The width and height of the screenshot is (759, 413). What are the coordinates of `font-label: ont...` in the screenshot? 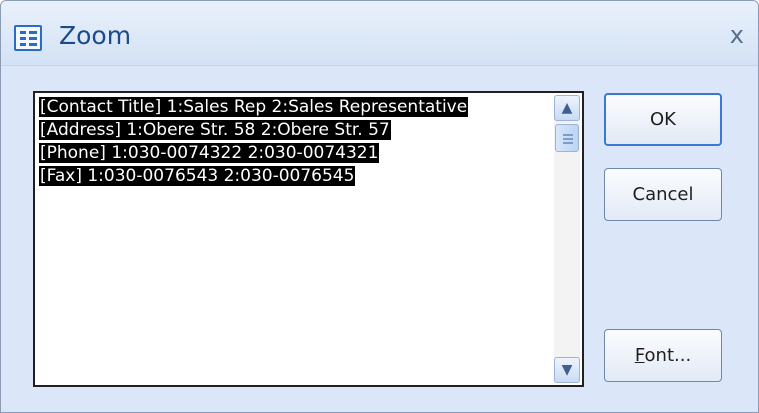 It's located at (668, 355).